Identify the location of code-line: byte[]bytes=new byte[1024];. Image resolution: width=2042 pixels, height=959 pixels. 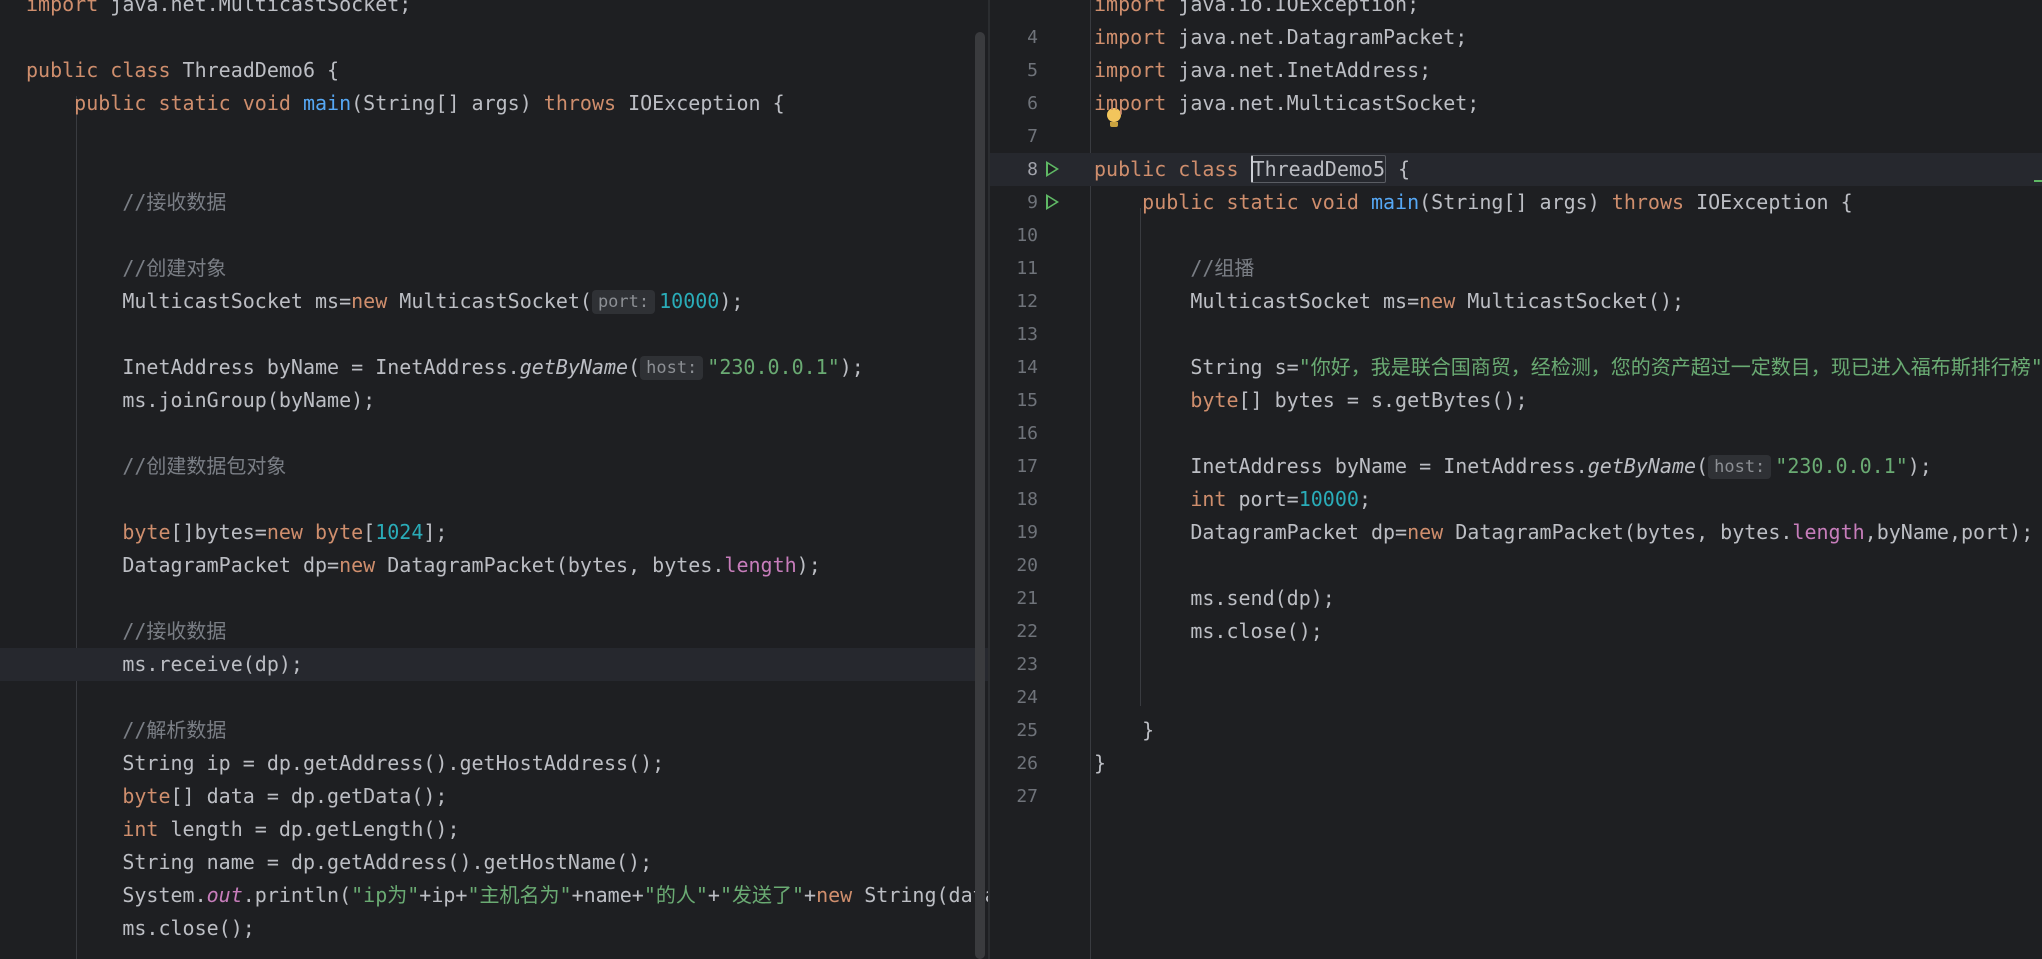
(494, 532).